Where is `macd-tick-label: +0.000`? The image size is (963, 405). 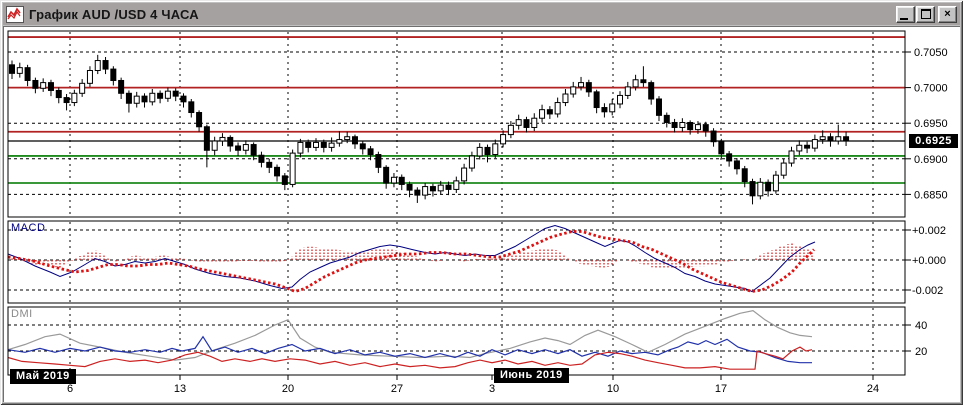
macd-tick-label: +0.000 is located at coordinates (929, 261).